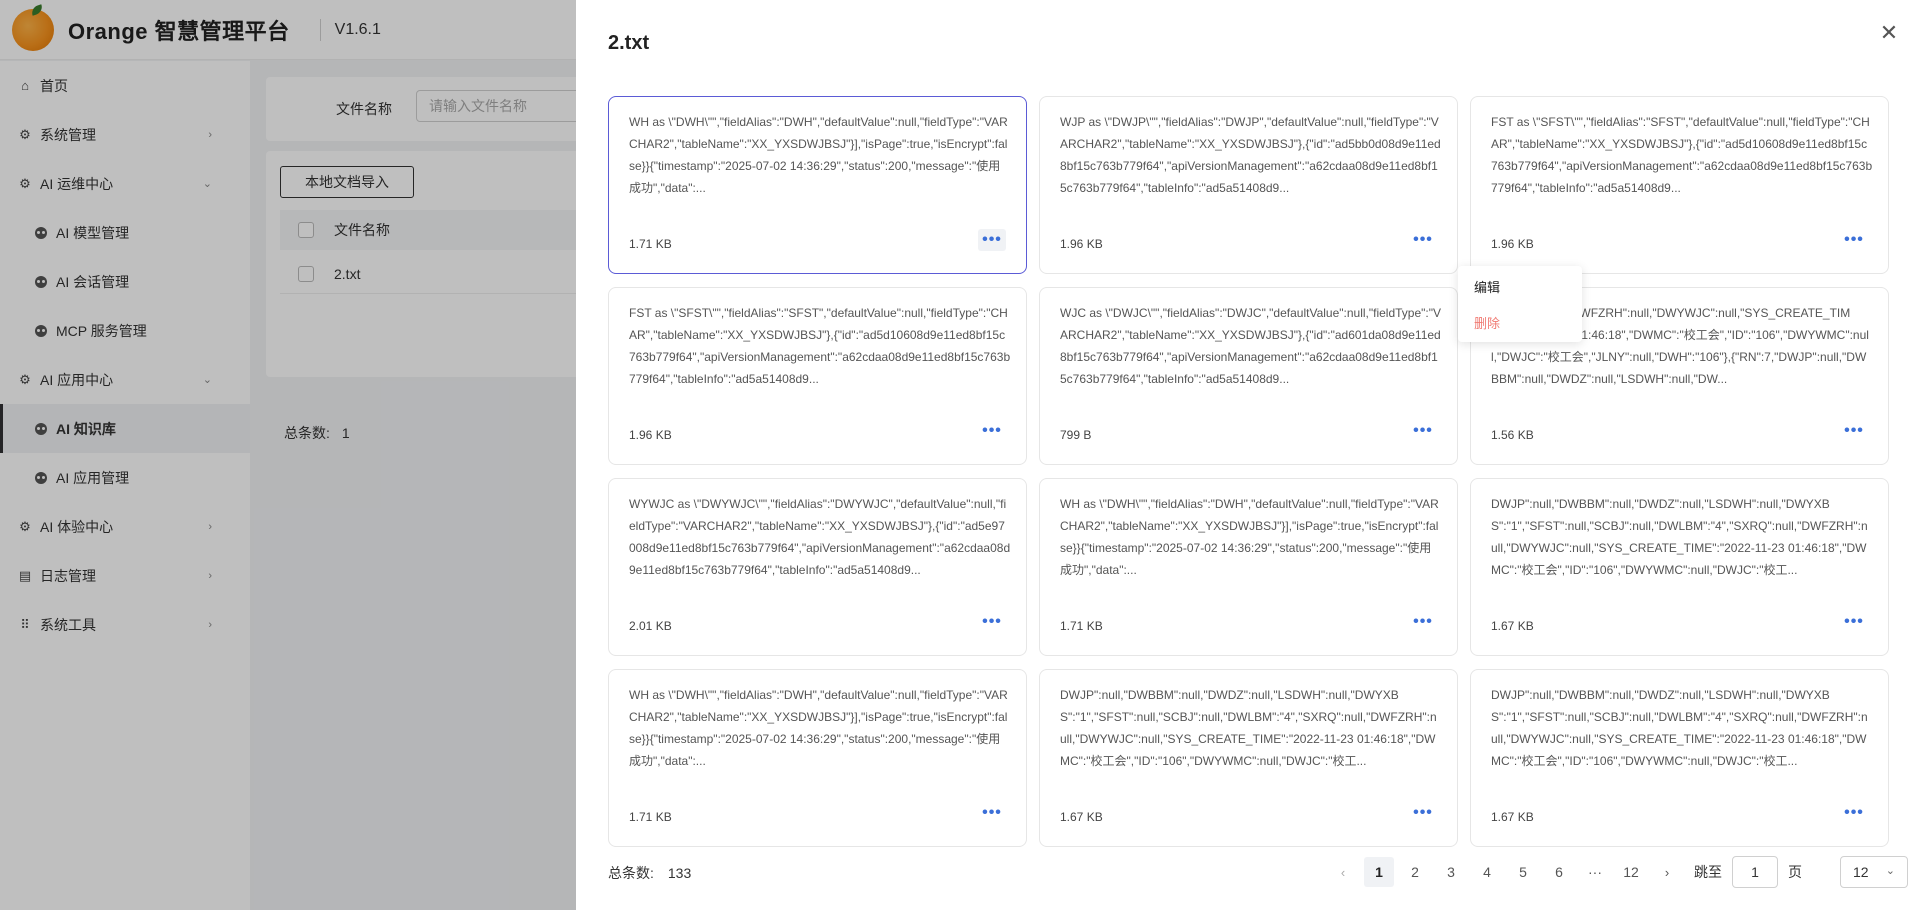 This screenshot has width=1920, height=910. I want to click on chunk-size: 1.56 KB, so click(1512, 435).